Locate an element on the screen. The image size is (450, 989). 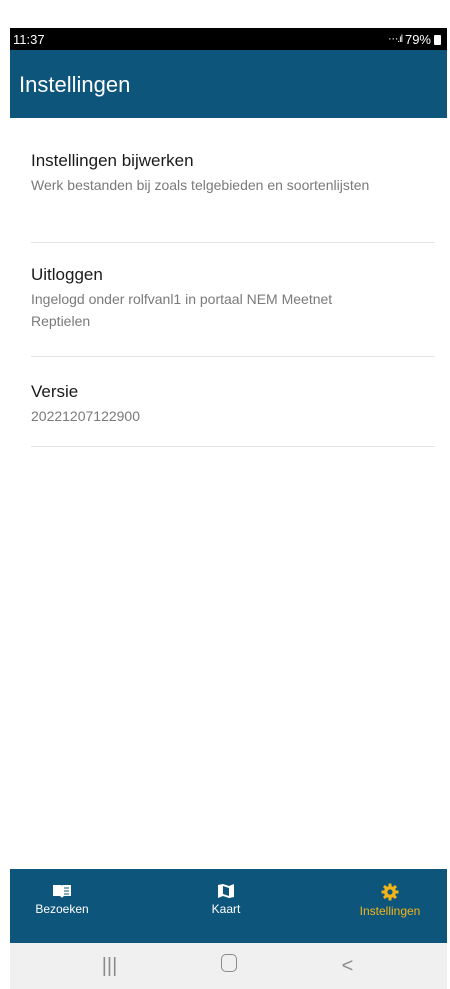
app-header: Instellingen is located at coordinates (228, 84).